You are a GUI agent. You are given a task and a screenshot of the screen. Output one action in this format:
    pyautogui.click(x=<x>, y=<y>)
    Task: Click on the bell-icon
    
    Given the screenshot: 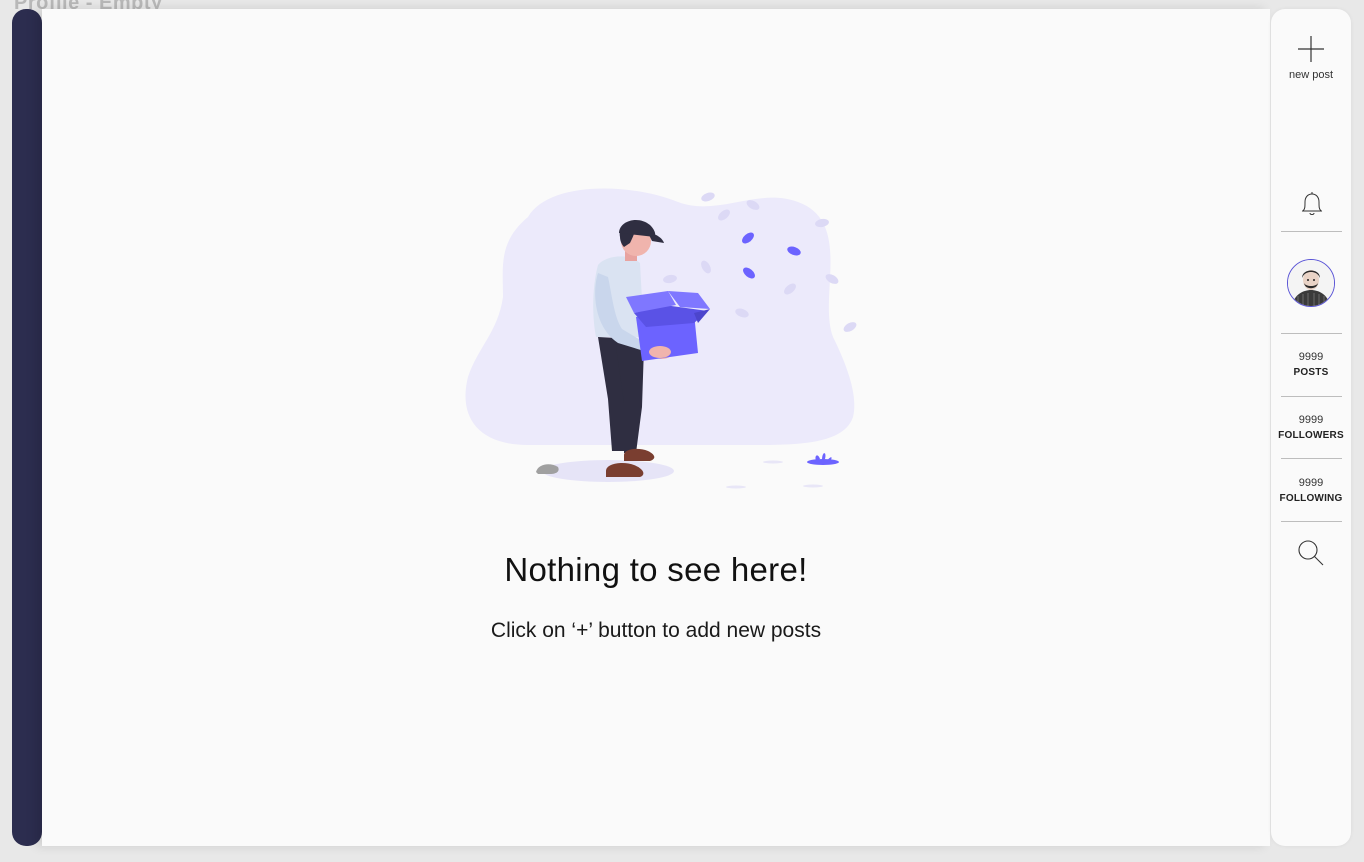 What is the action you would take?
    pyautogui.click(x=1312, y=205)
    